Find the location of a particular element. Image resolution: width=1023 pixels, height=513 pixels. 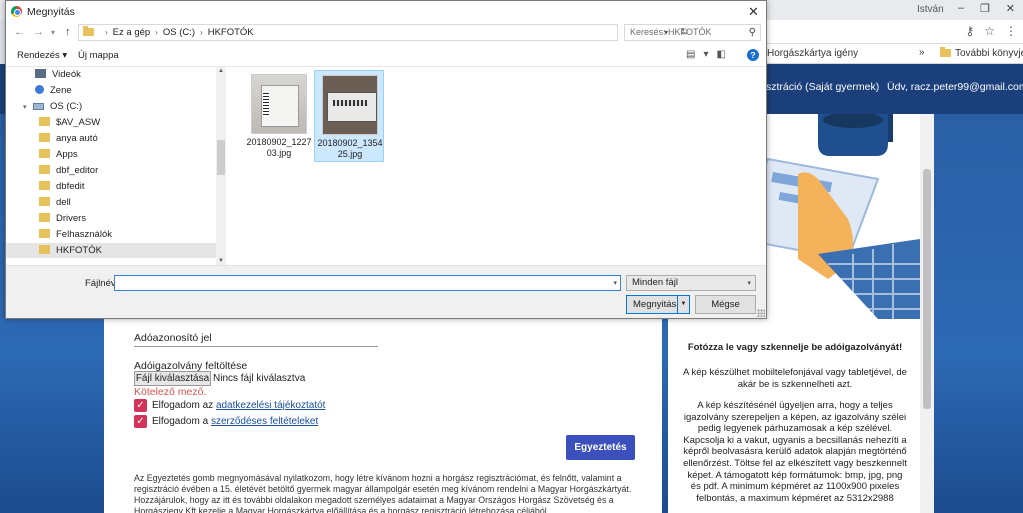

page-scrollbar is located at coordinates (927, 313).